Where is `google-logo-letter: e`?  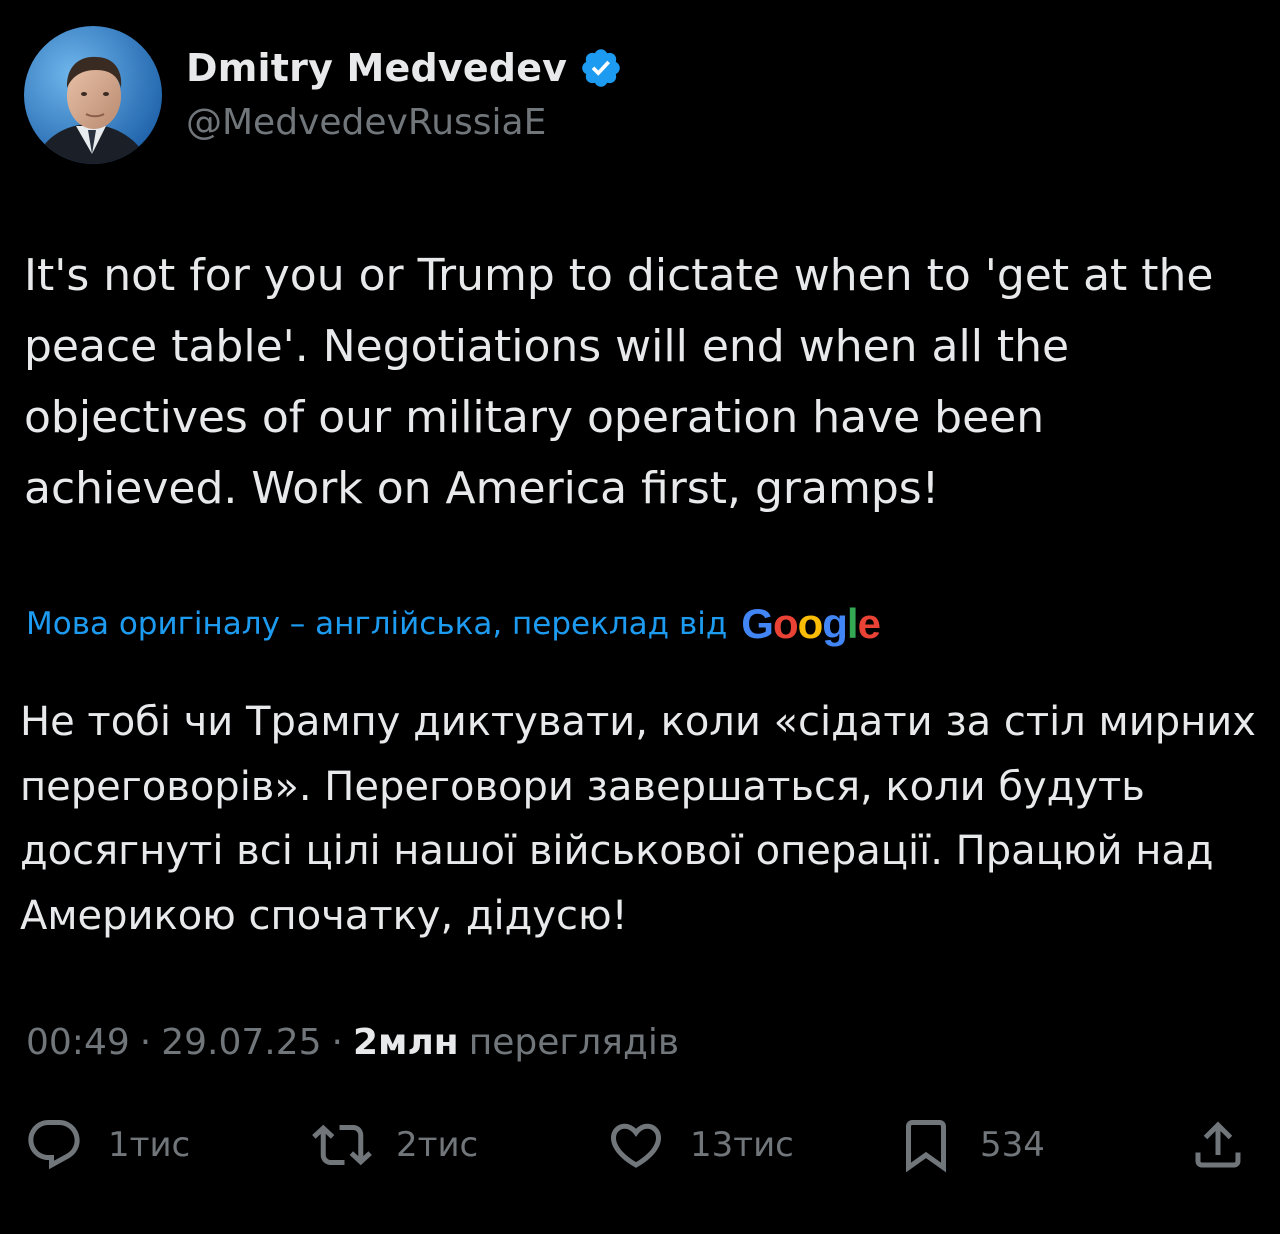
google-logo-letter: e is located at coordinates (869, 623).